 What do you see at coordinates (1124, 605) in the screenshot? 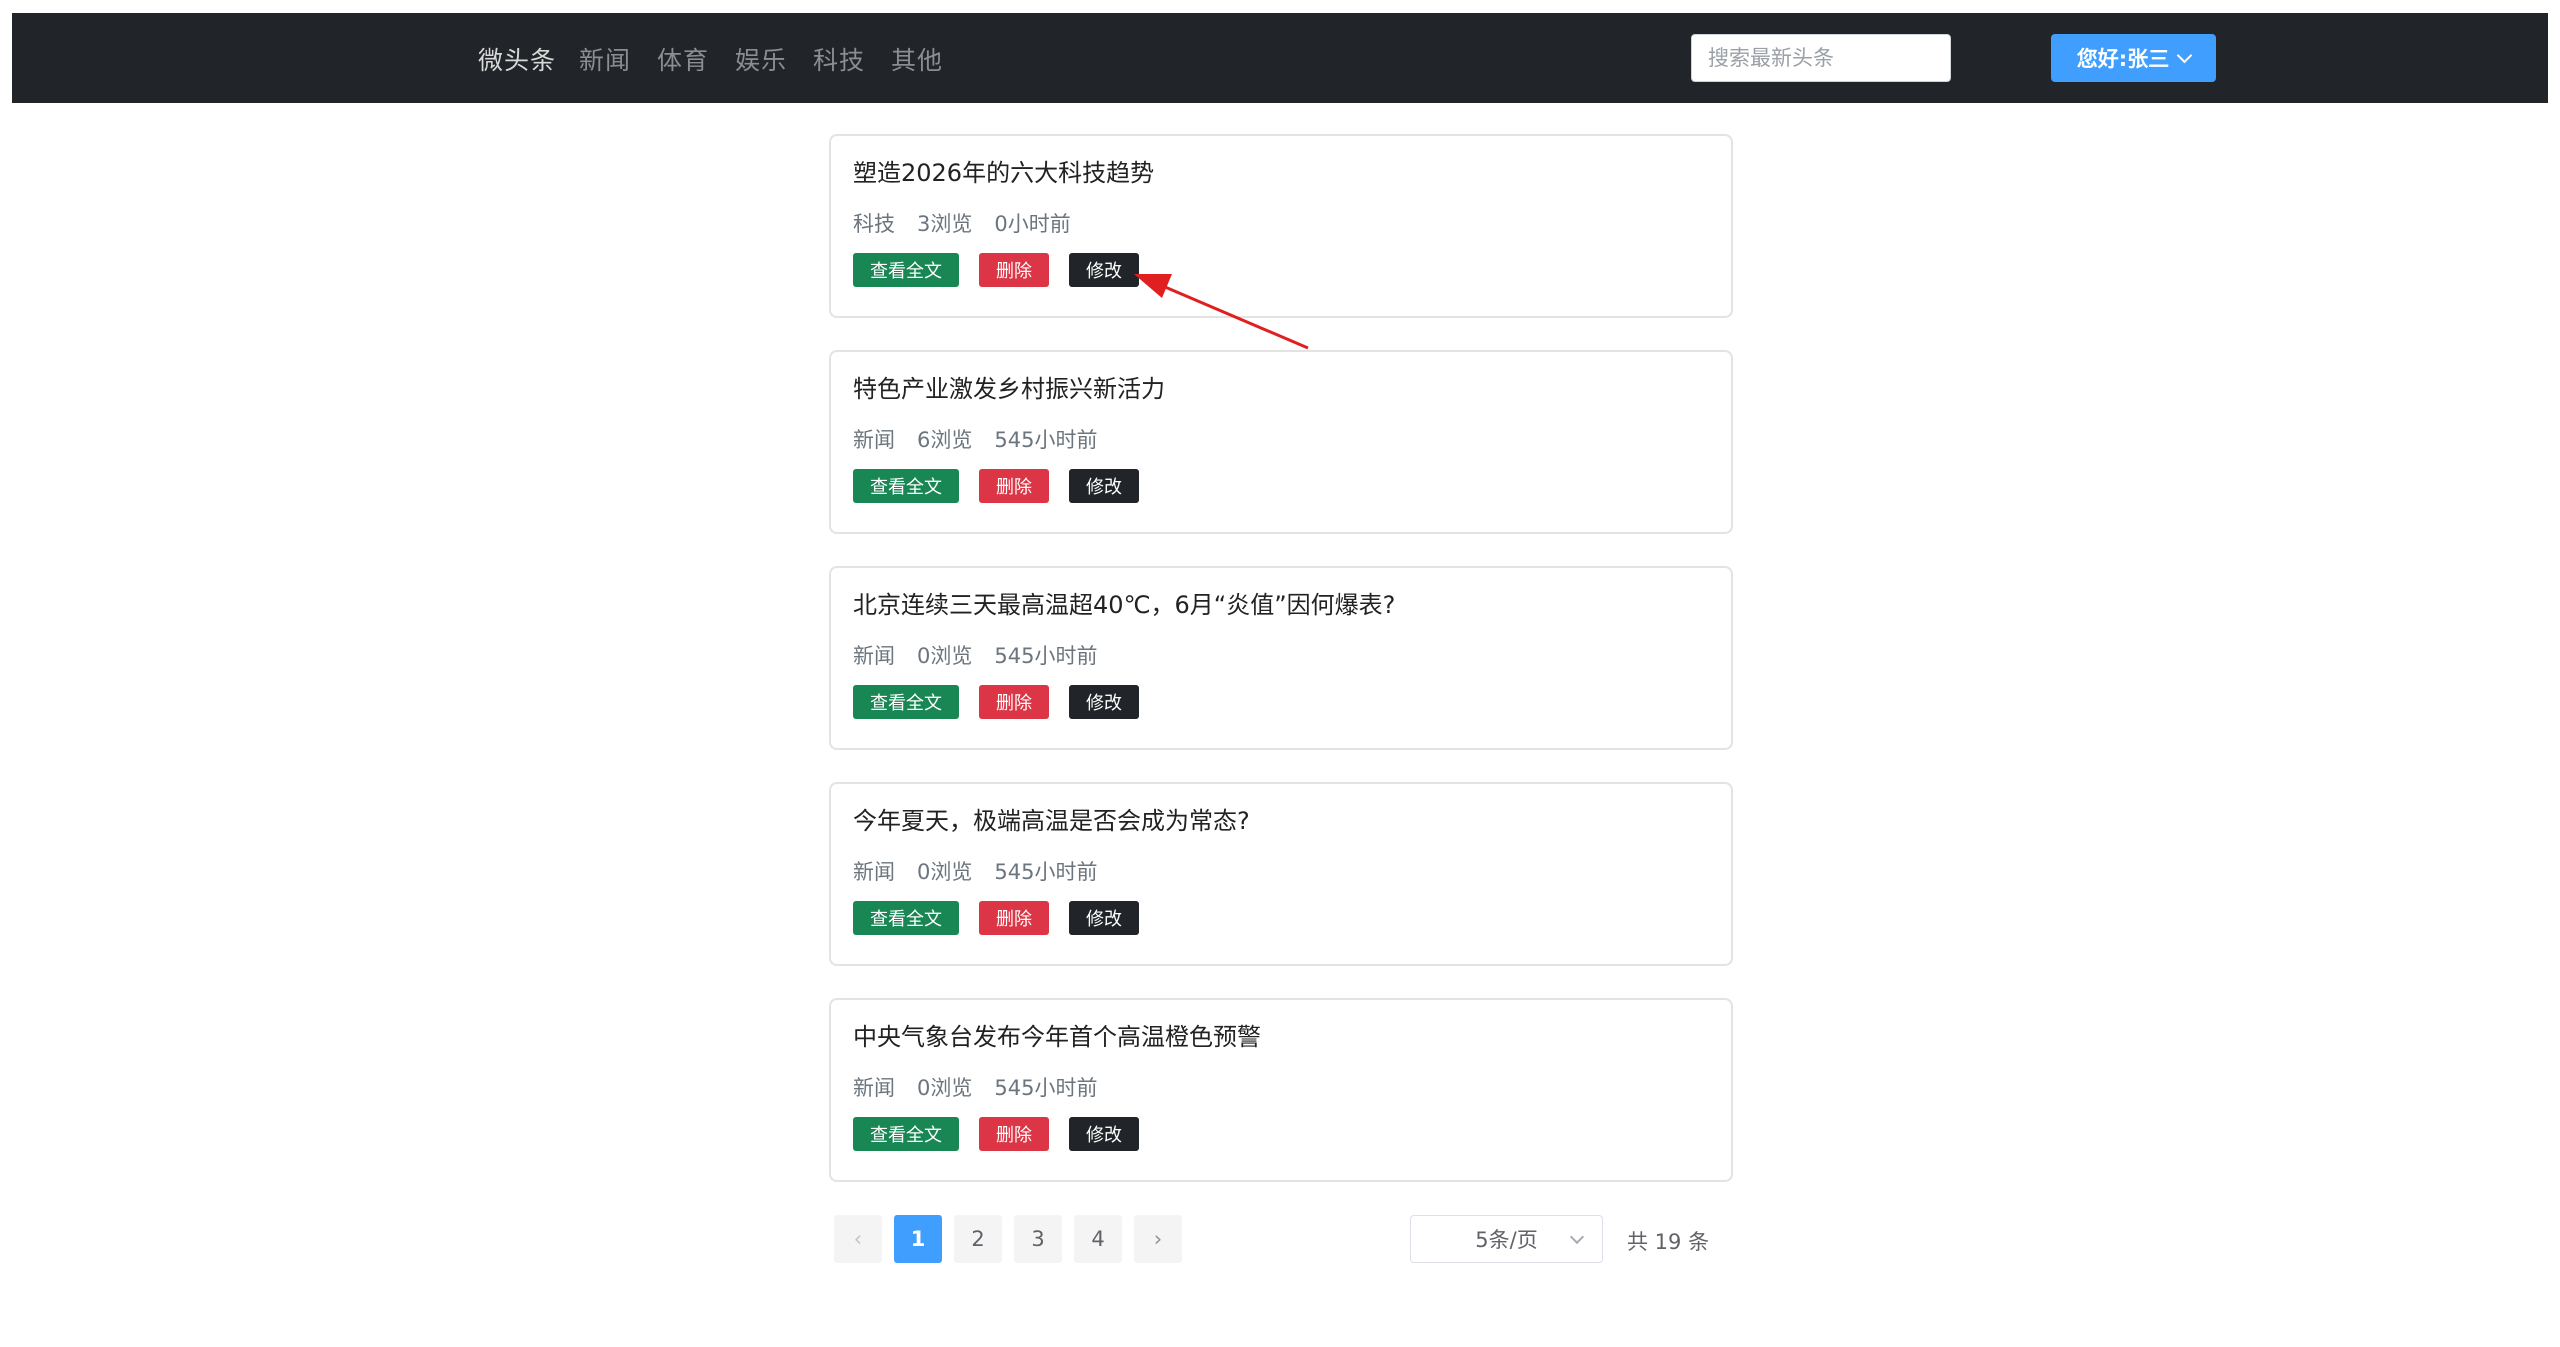
I see `article-title: 北京连续三天最高温超40℃，6月“炎值”因何爆表?` at bounding box center [1124, 605].